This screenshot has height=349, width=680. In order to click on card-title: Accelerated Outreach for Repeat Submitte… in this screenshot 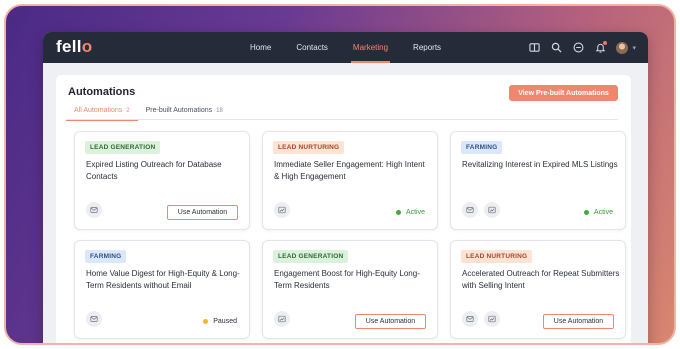, I will do `click(541, 279)`.